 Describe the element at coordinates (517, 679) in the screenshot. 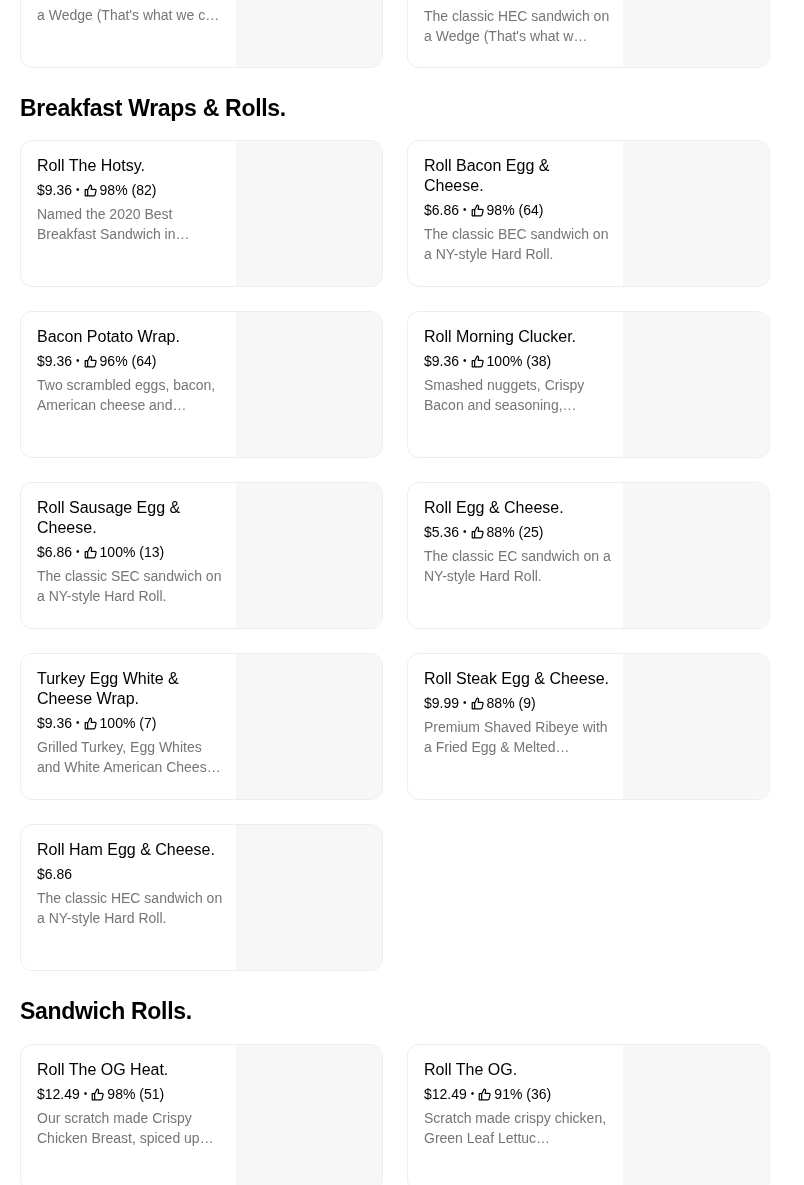

I see `item-title: Roll Steak Egg & Cheese.` at that location.